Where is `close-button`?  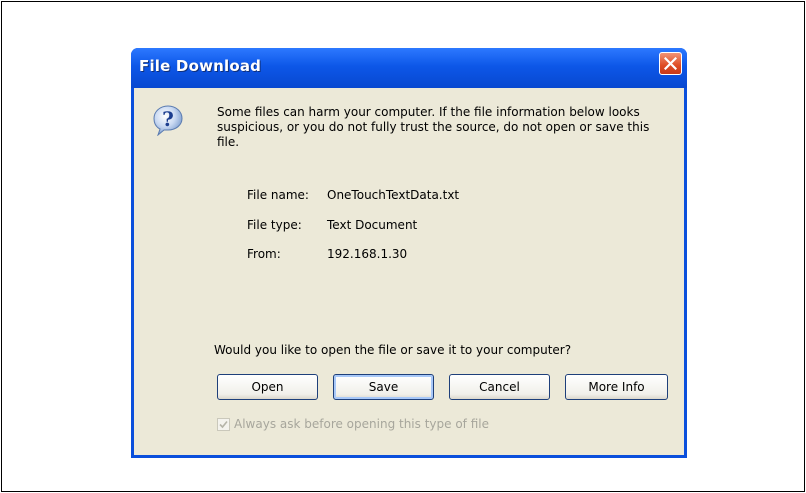 close-button is located at coordinates (670, 63).